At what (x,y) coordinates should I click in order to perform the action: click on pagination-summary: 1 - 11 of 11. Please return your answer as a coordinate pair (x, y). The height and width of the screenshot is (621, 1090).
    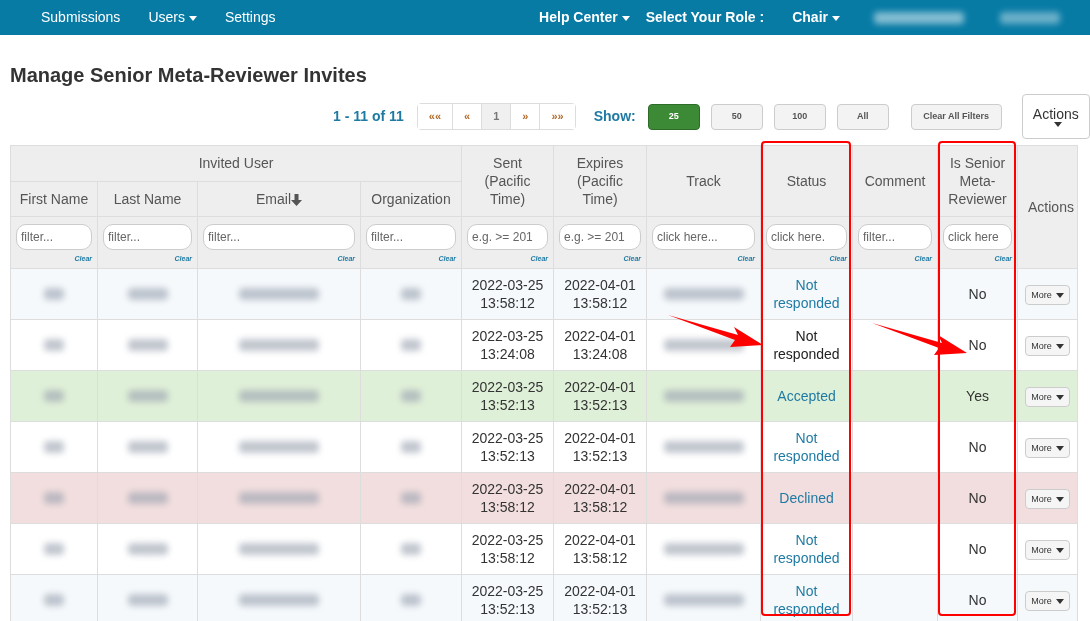
    Looking at the image, I should click on (368, 116).